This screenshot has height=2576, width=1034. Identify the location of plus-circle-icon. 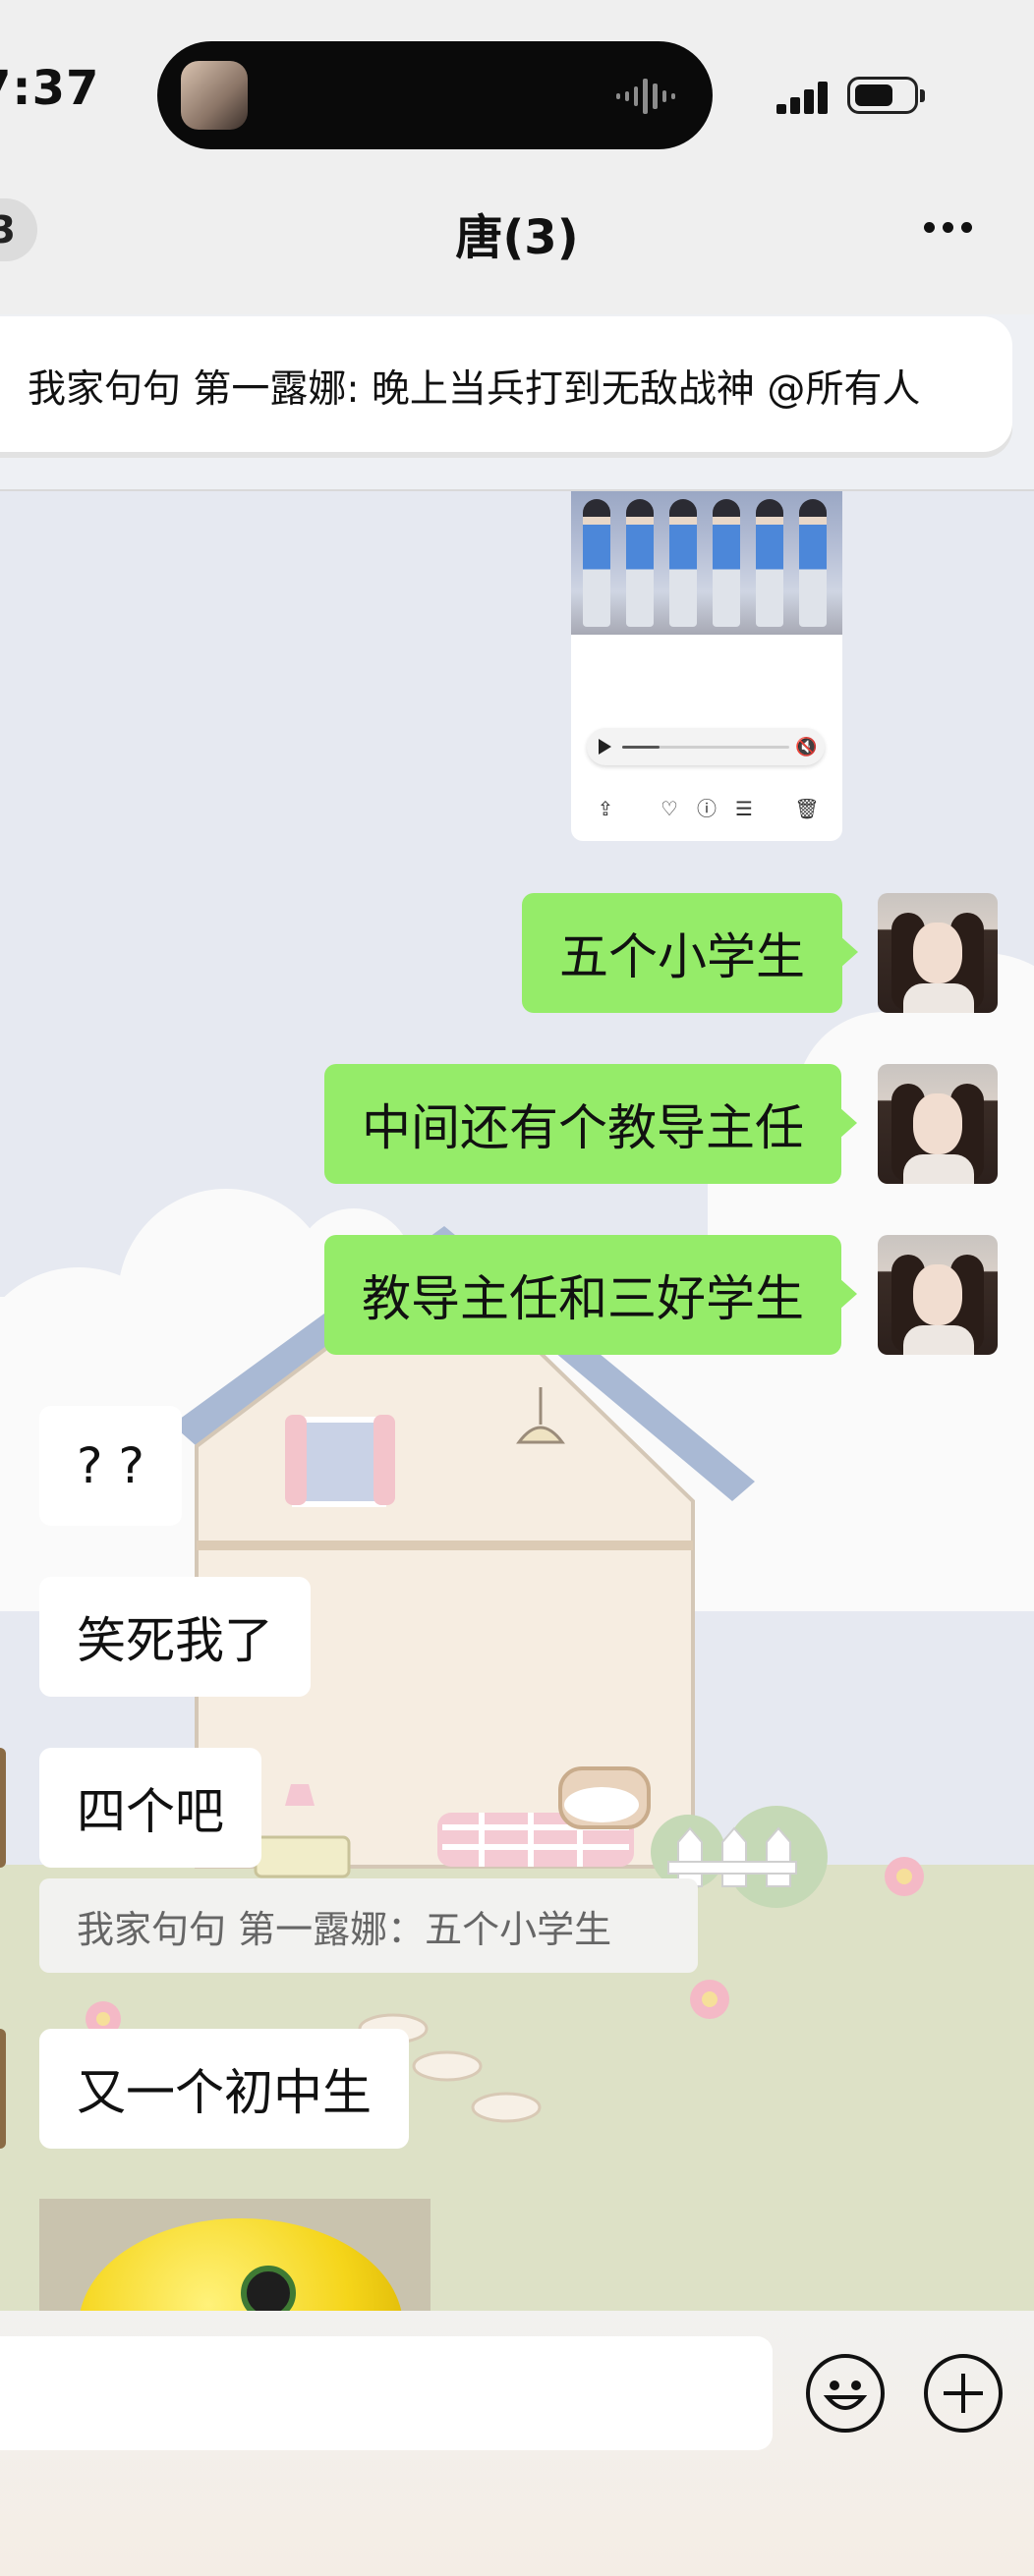
(964, 2393).